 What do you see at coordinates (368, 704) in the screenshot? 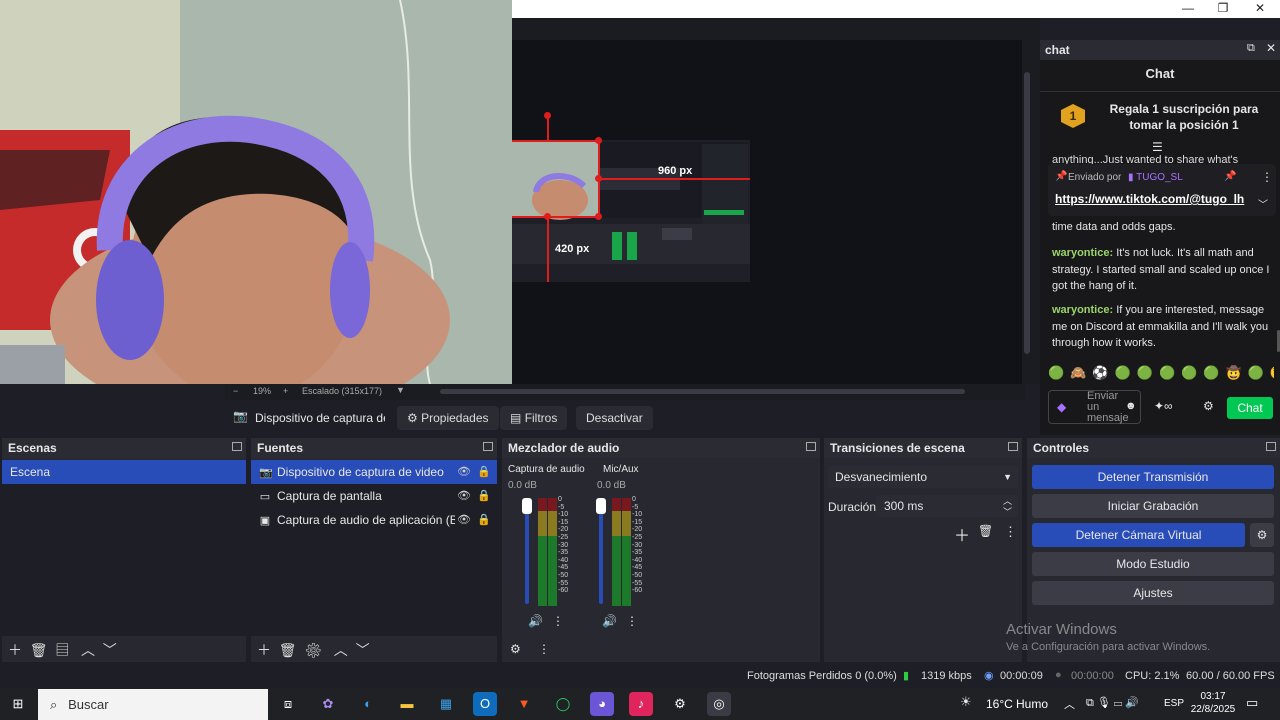
I see `edge-icon: ◐` at bounding box center [368, 704].